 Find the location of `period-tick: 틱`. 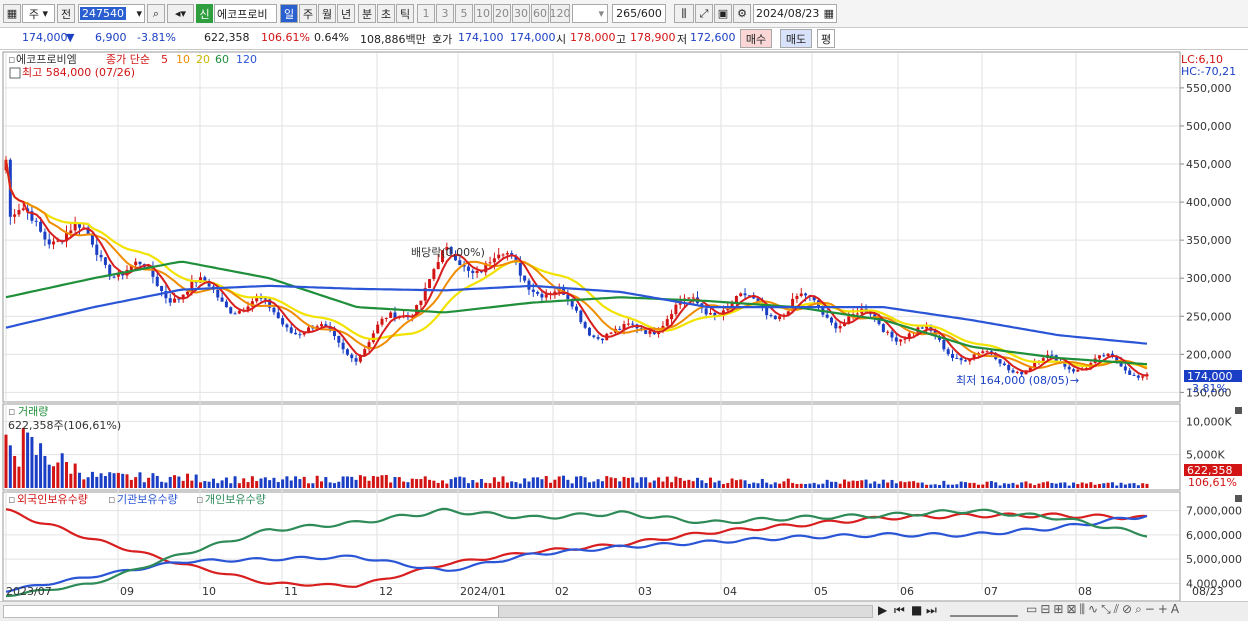

period-tick: 틱 is located at coordinates (405, 13).